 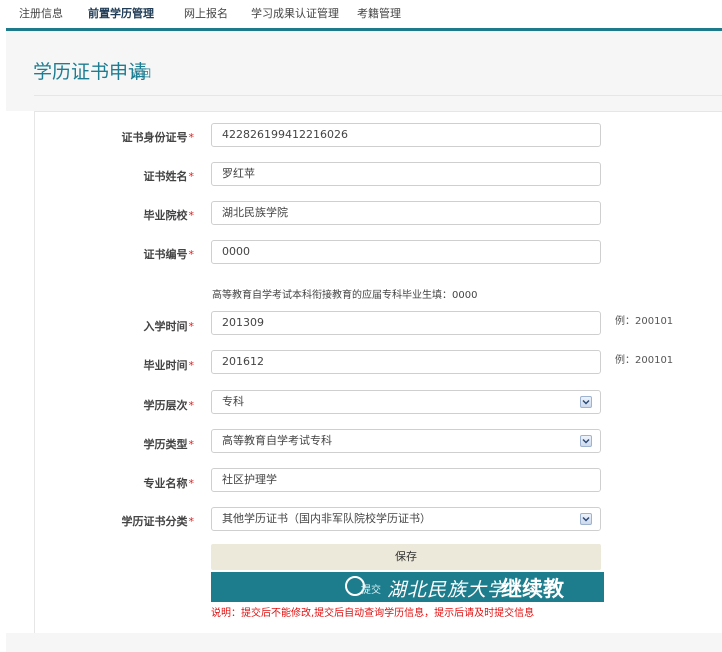 What do you see at coordinates (406, 323) in the screenshot?
I see `enroll-date-input: 201309` at bounding box center [406, 323].